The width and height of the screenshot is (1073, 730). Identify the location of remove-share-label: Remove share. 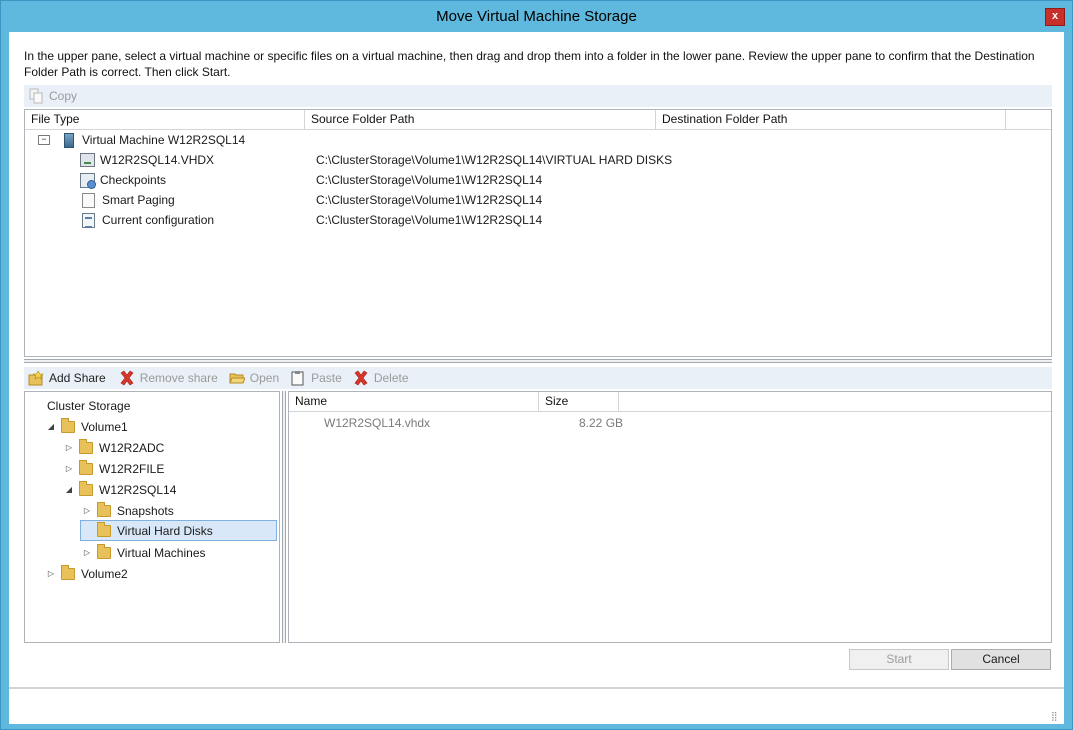
(178, 378).